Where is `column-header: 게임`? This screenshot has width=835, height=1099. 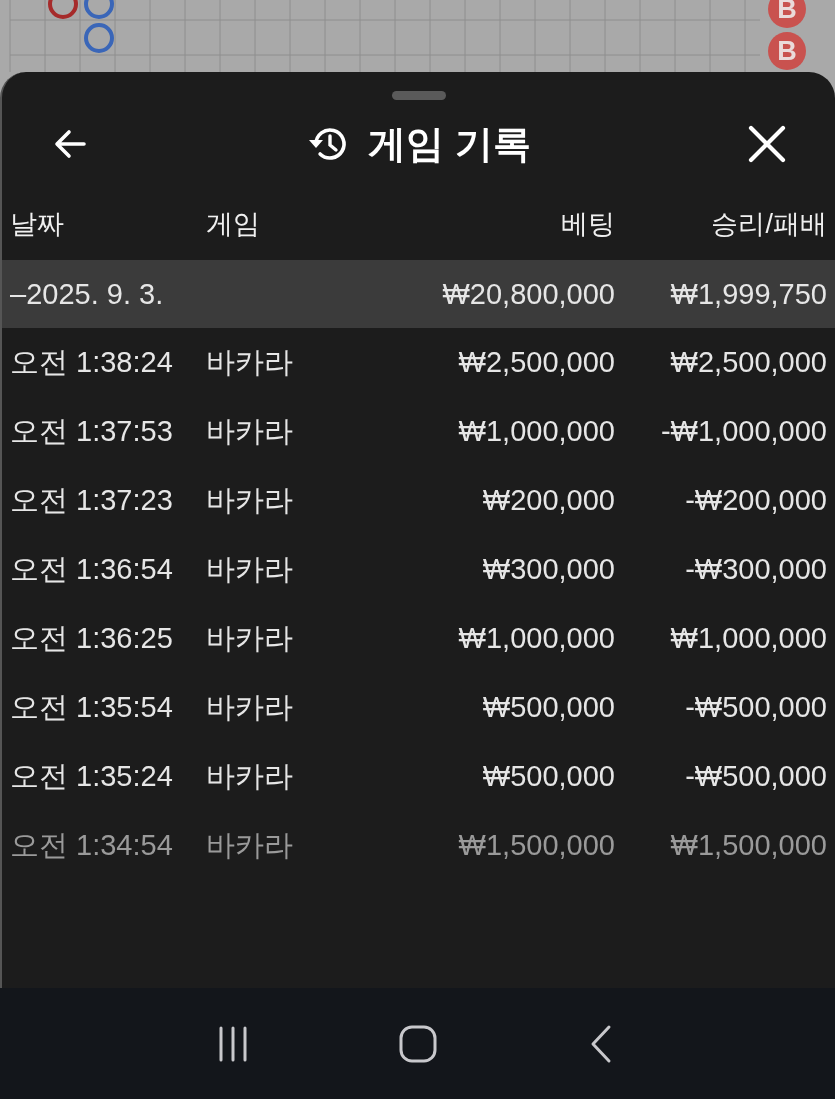
column-header: 게임 is located at coordinates (233, 224).